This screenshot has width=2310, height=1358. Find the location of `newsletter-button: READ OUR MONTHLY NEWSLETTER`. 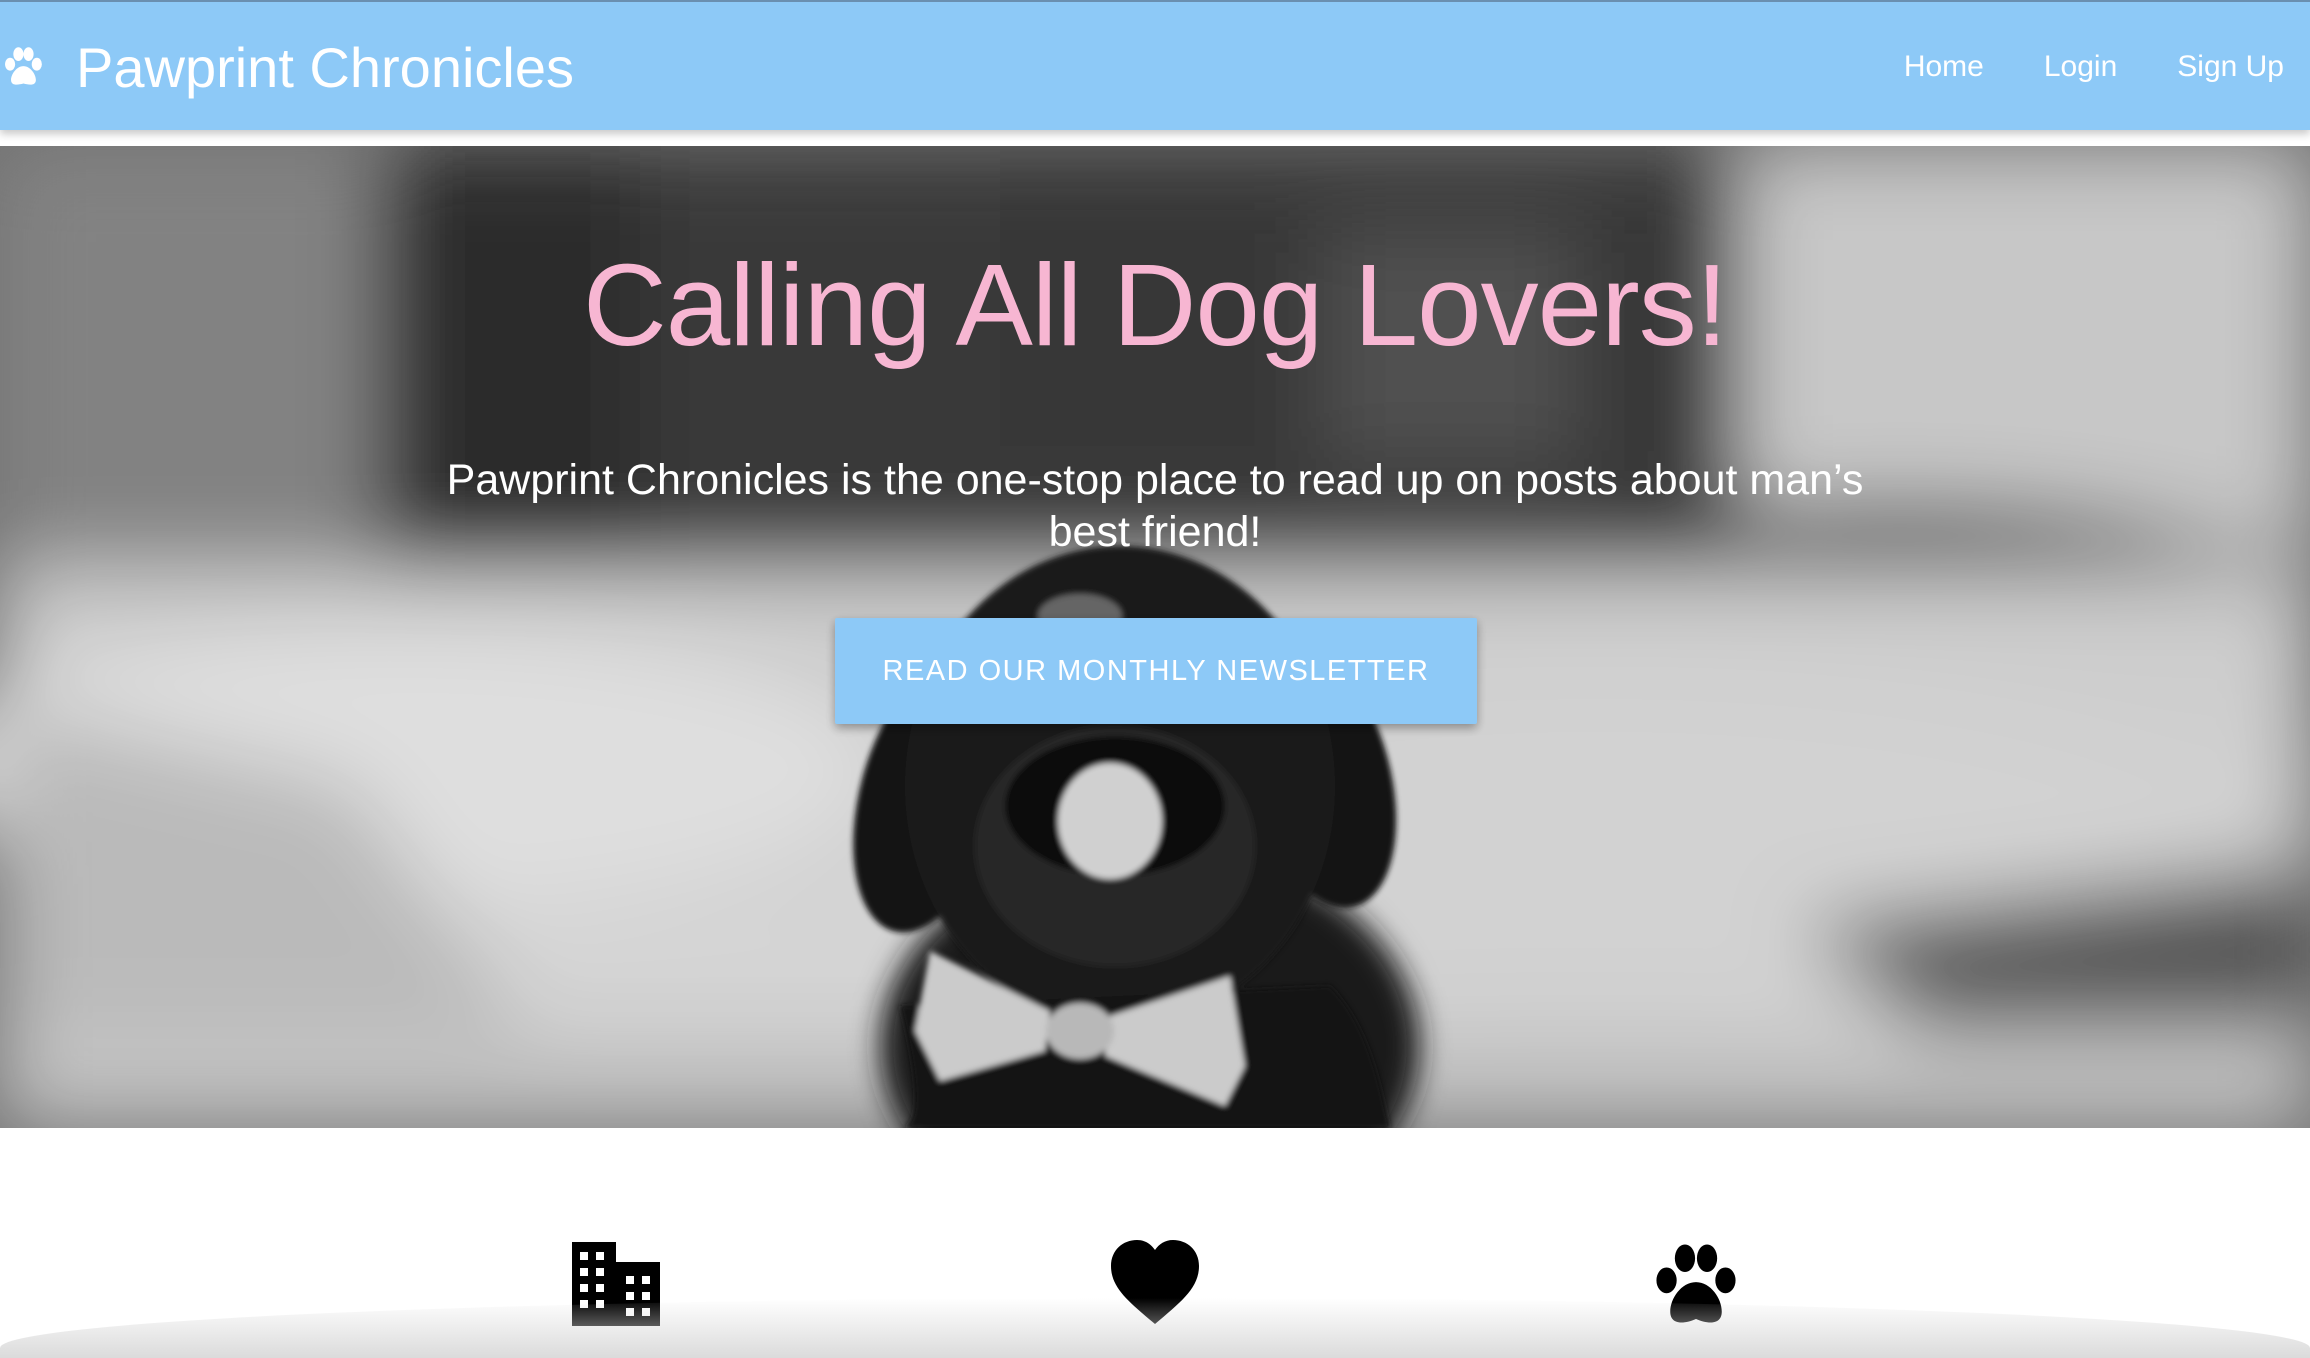

newsletter-button: READ OUR MONTHLY NEWSLETTER is located at coordinates (1156, 671).